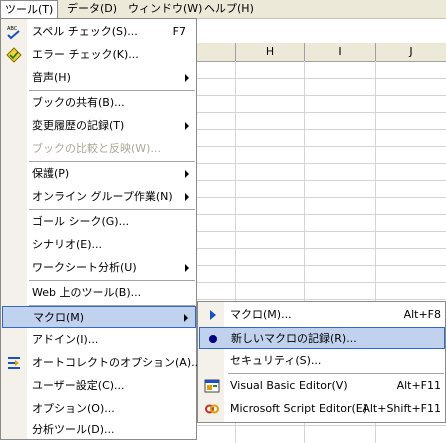  What do you see at coordinates (92, 9) in the screenshot?
I see `menu-data: データ(D)` at bounding box center [92, 9].